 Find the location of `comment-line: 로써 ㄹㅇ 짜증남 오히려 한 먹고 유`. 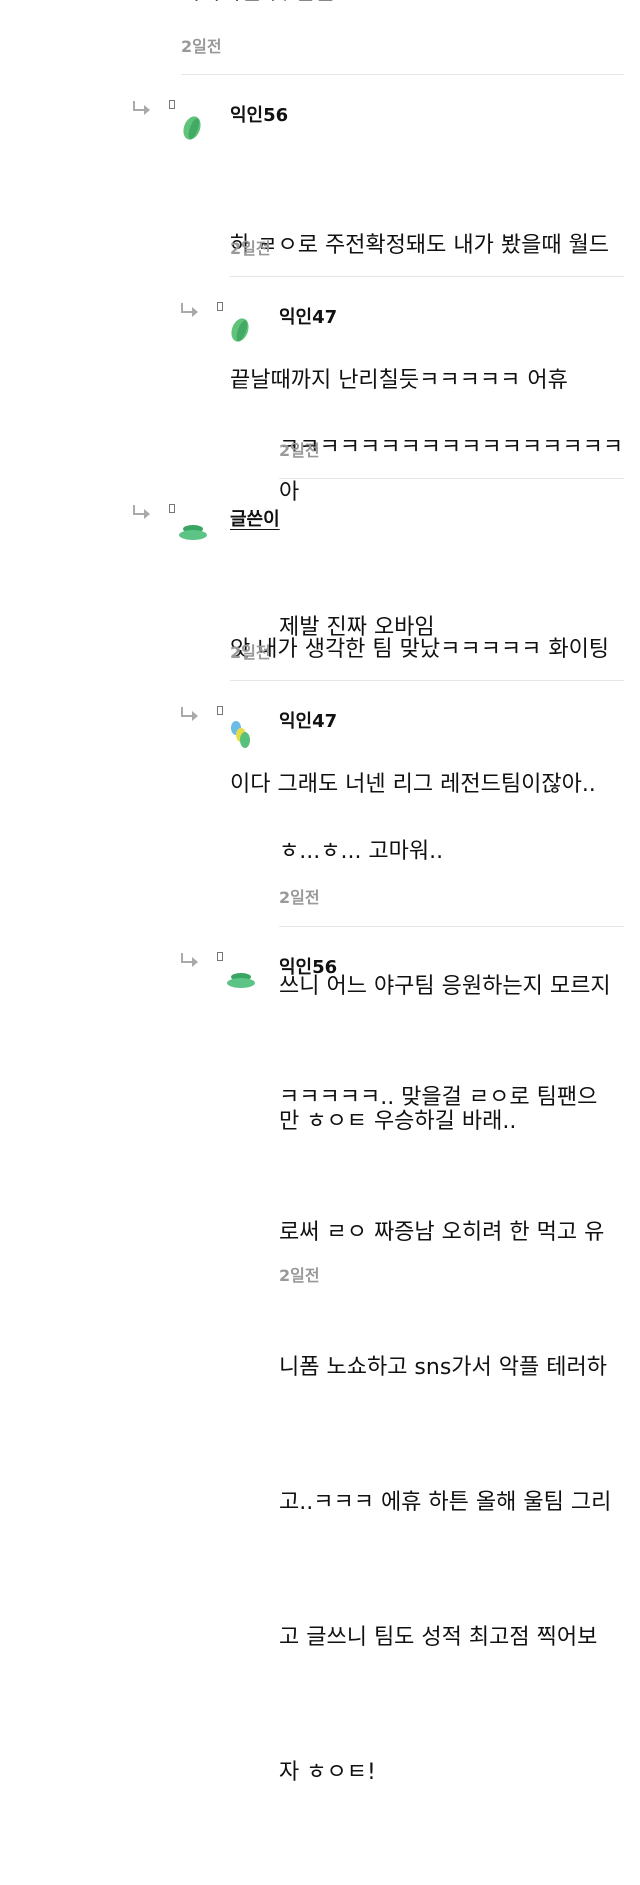

comment-line: 로써 ㄹㅇ 짜증남 오히려 한 먹고 유 is located at coordinates (442, 1232).